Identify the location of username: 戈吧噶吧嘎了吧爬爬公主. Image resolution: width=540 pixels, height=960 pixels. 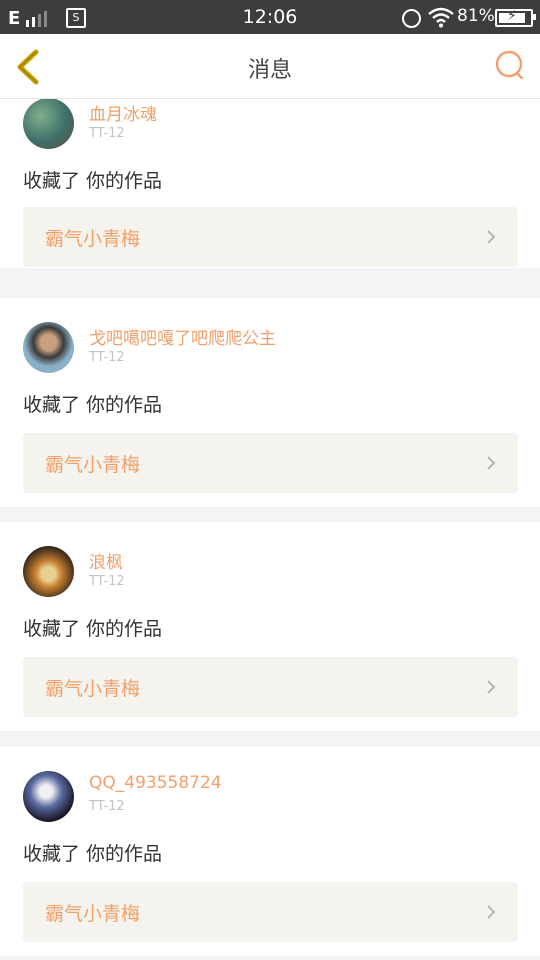
(182, 336).